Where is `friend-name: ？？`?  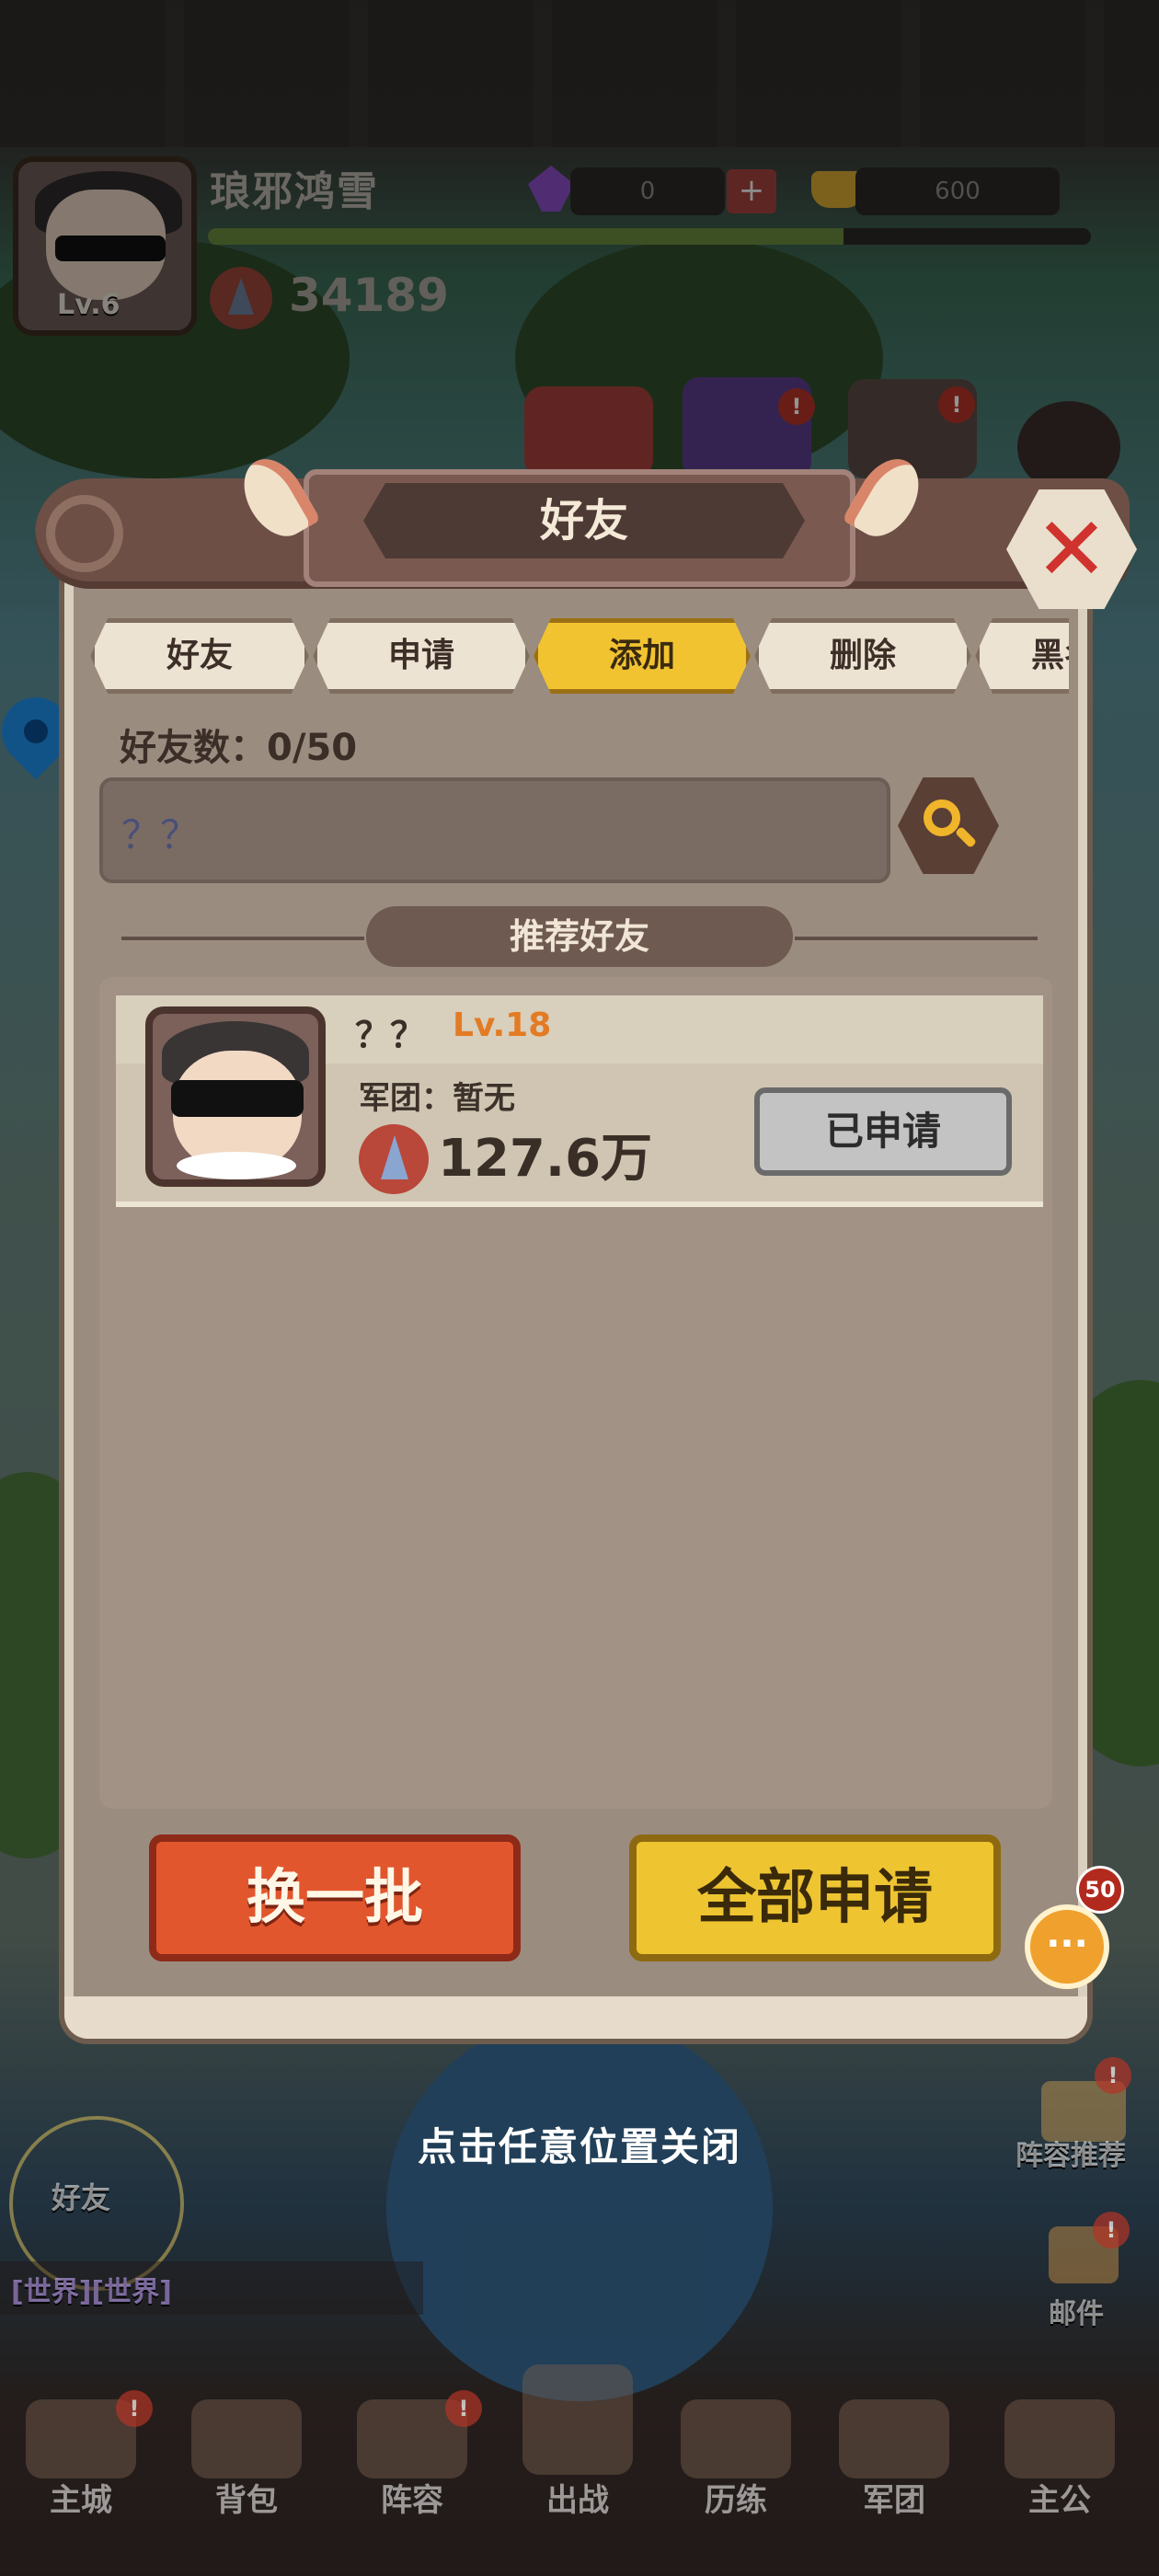 friend-name: ？？ is located at coordinates (390, 1035).